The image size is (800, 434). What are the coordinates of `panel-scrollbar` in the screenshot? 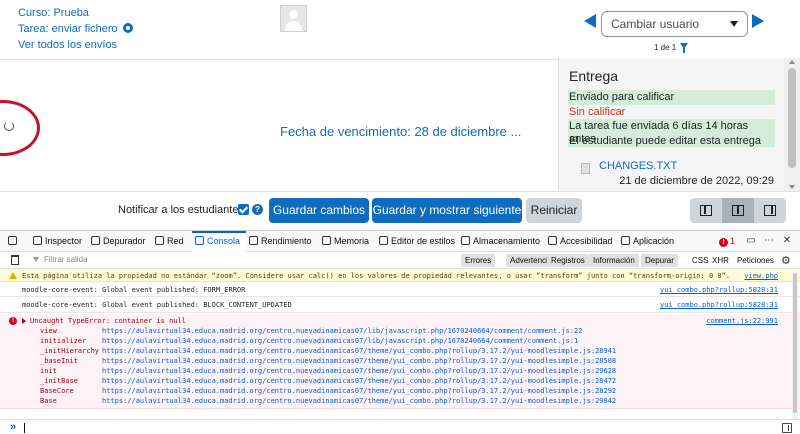 It's located at (792, 124).